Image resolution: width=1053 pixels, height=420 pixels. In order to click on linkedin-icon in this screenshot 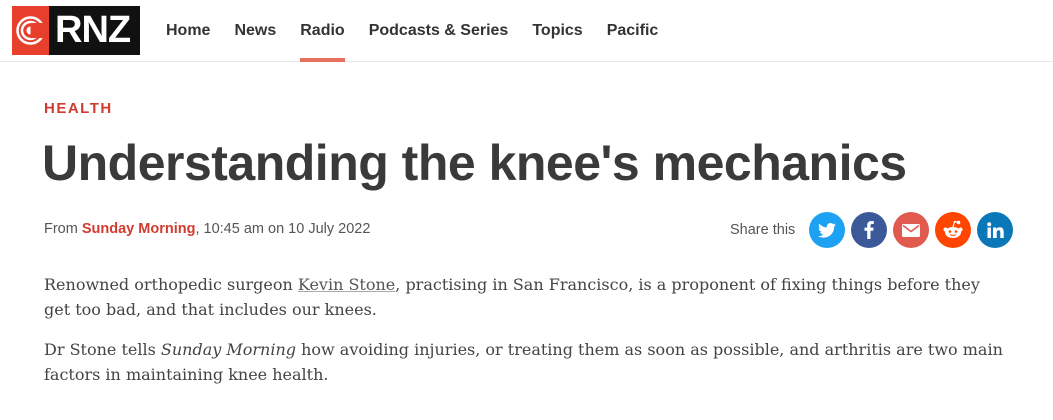, I will do `click(995, 230)`.